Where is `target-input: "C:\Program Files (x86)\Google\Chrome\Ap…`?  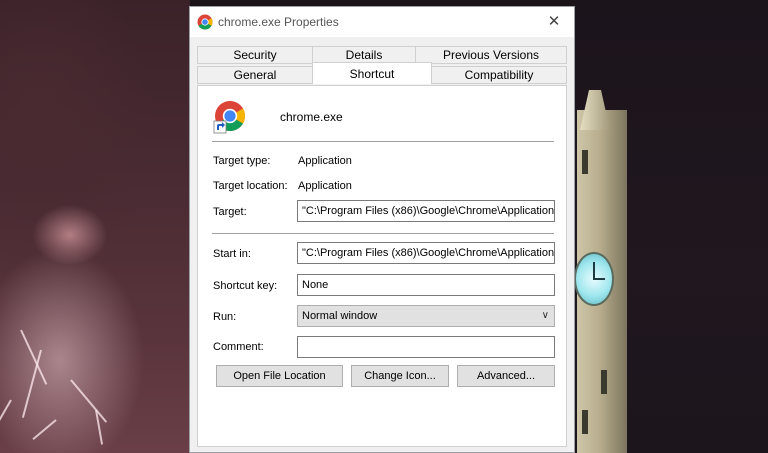
target-input: "C:\Program Files (x86)\Google\Chrome\Ap… is located at coordinates (426, 211).